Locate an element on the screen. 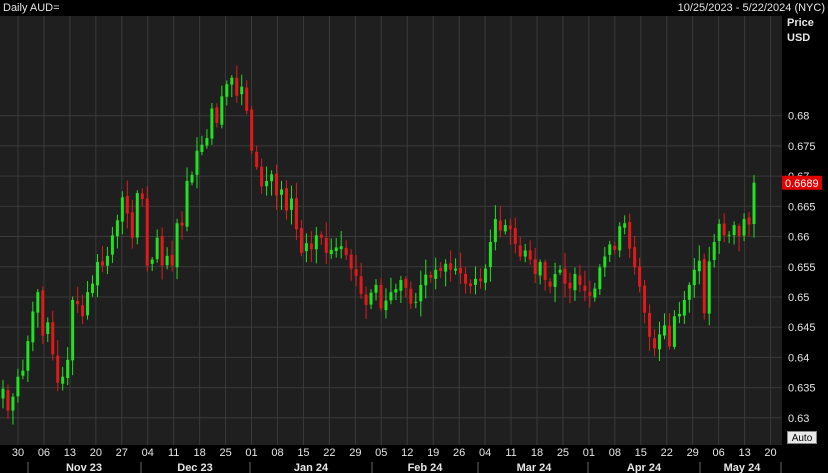 Image resolution: width=828 pixels, height=473 pixels. date-tick-label: 06 is located at coordinates (719, 453).